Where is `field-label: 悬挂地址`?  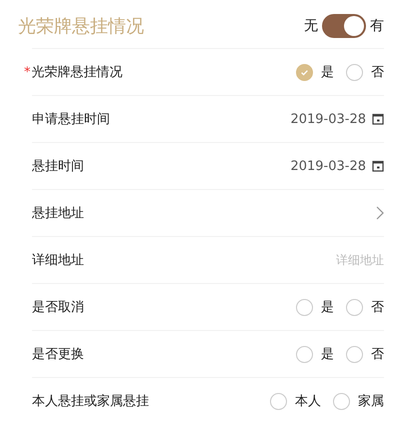
field-label: 悬挂地址 is located at coordinates (58, 213).